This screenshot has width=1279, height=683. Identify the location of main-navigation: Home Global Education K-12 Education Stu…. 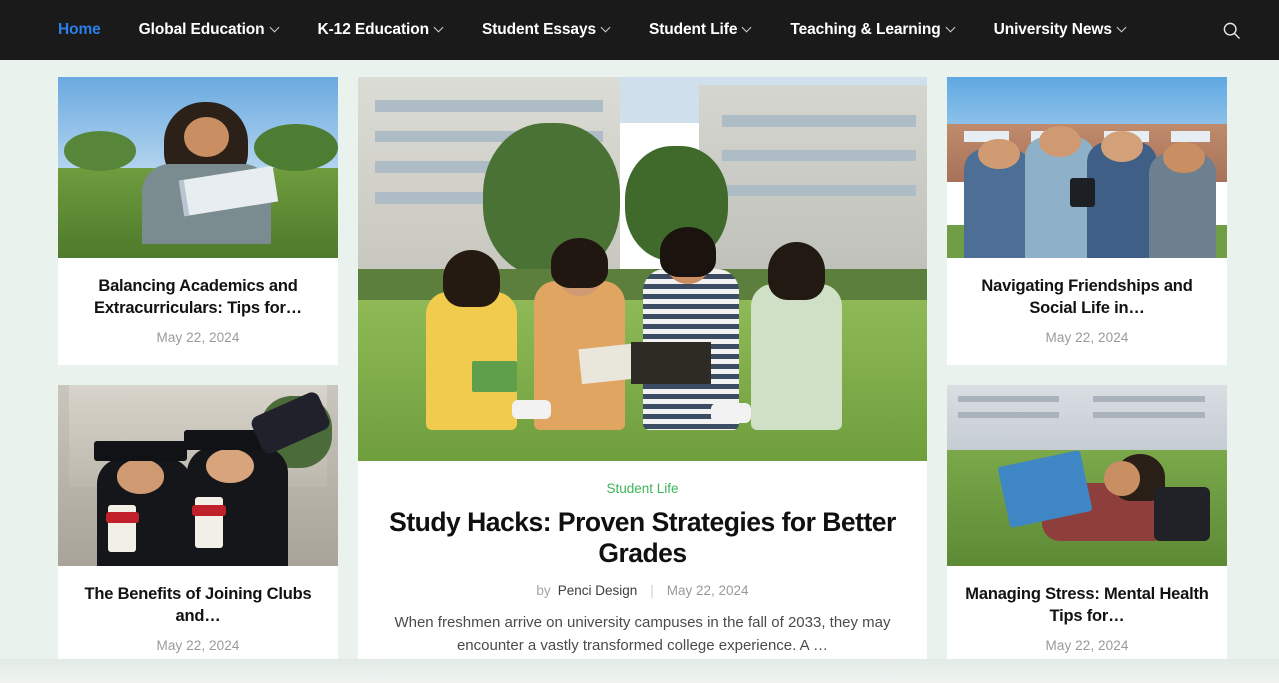
(635, 30).